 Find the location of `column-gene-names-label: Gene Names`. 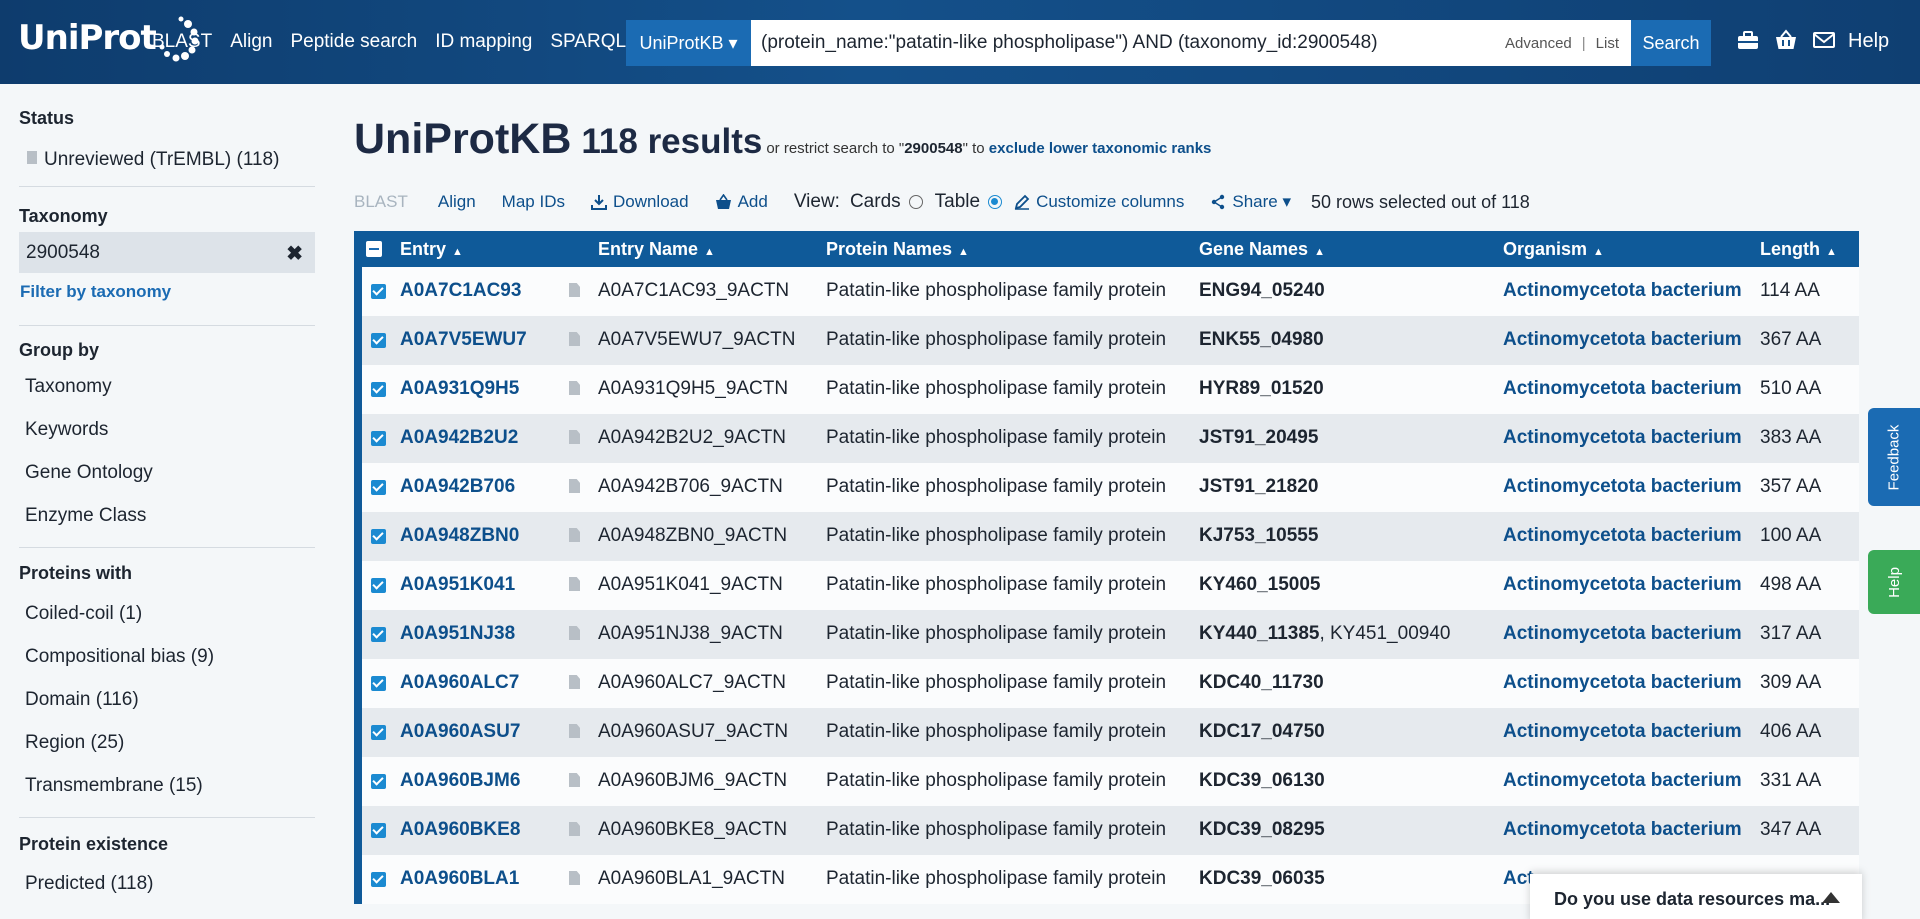

column-gene-names-label: Gene Names is located at coordinates (1254, 249).